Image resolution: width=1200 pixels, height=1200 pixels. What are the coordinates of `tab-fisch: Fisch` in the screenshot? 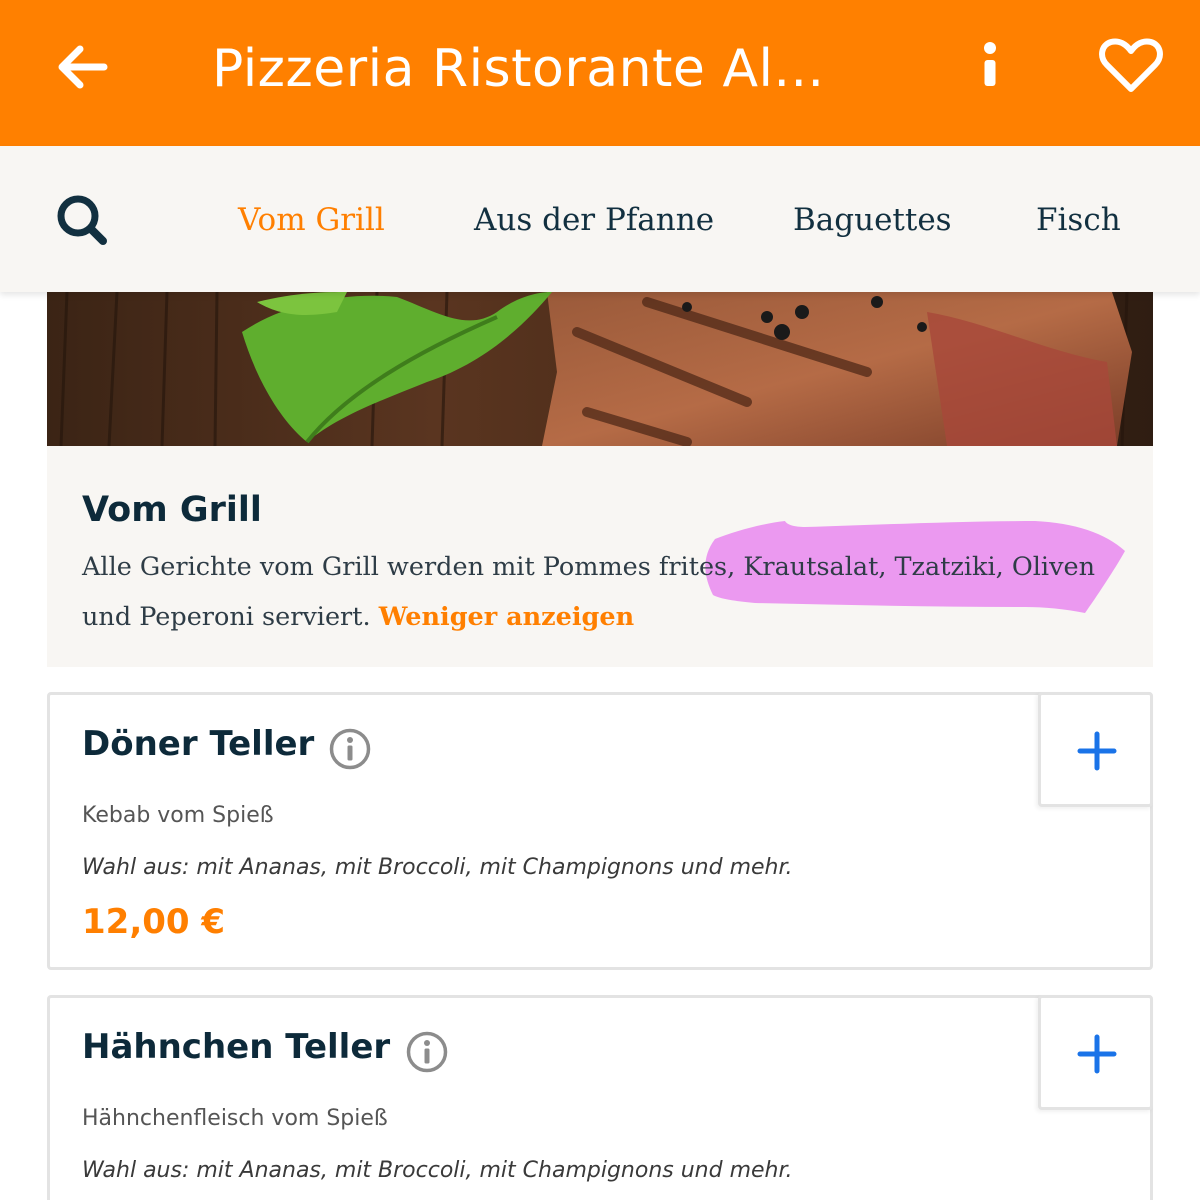 It's located at (1078, 220).